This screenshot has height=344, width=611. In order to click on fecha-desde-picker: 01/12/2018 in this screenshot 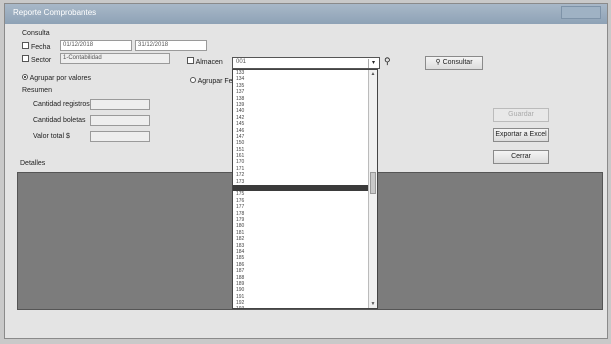, I will do `click(96, 45)`.